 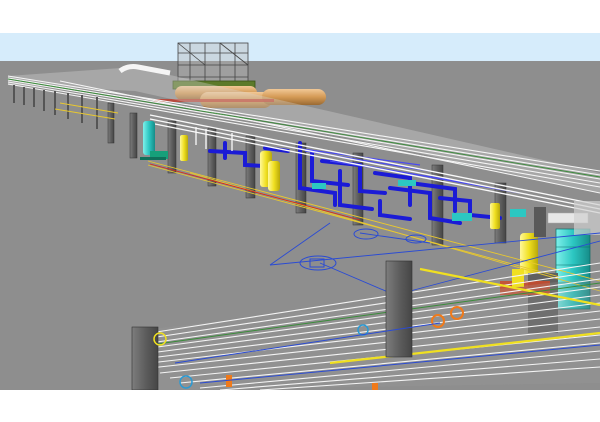 I want to click on bottom-margin, so click(x=300, y=406).